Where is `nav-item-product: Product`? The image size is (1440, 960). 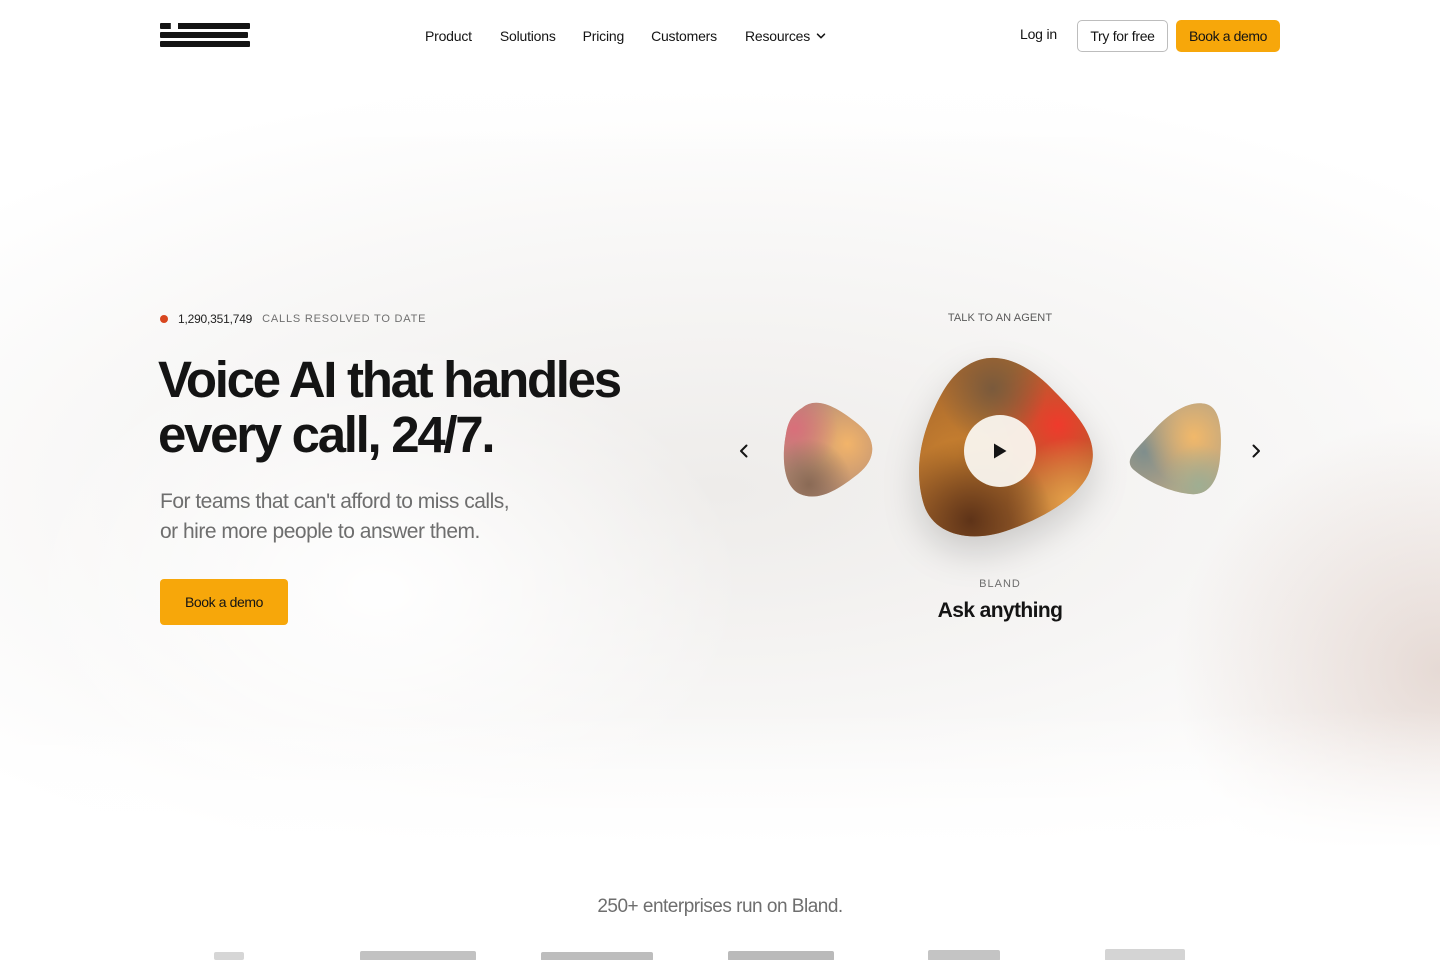 nav-item-product: Product is located at coordinates (448, 36).